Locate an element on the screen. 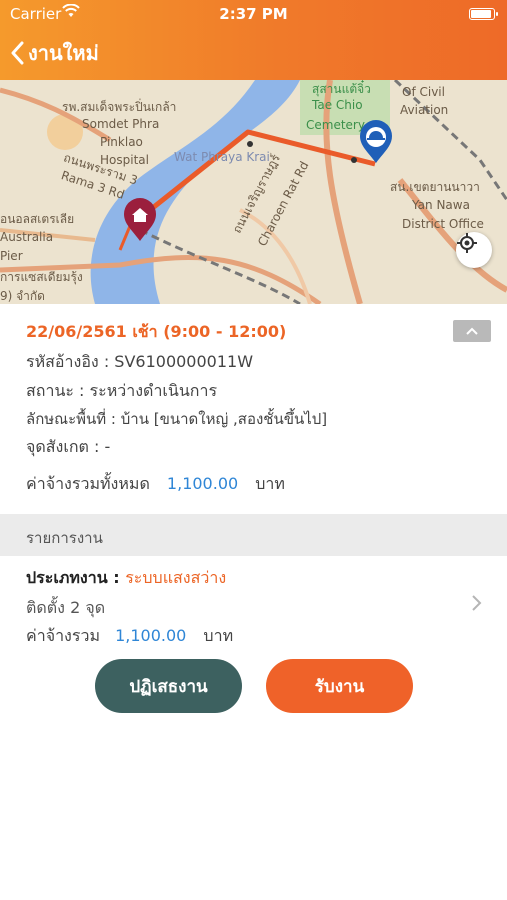 The image size is (507, 900). home-pin-icon is located at coordinates (140, 220).